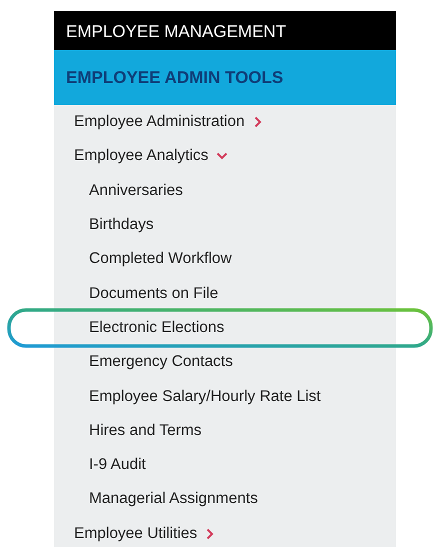 The height and width of the screenshot is (547, 433). I want to click on panel-title: EMPLOYEE MANAGEMENT, so click(225, 30).